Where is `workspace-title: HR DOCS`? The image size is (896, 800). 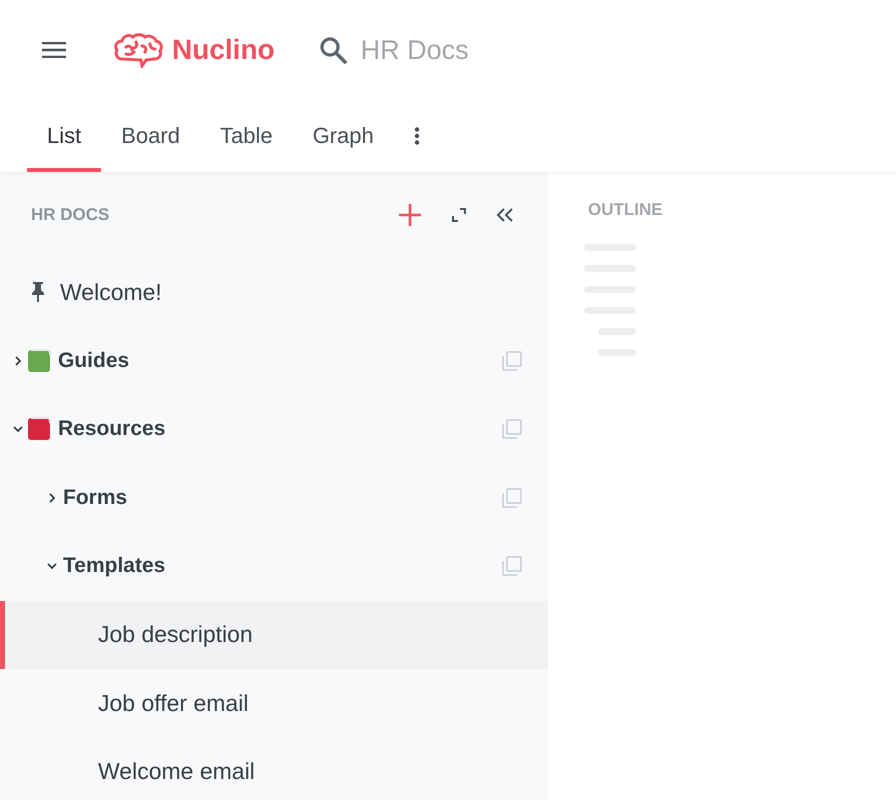 workspace-title: HR DOCS is located at coordinates (70, 215).